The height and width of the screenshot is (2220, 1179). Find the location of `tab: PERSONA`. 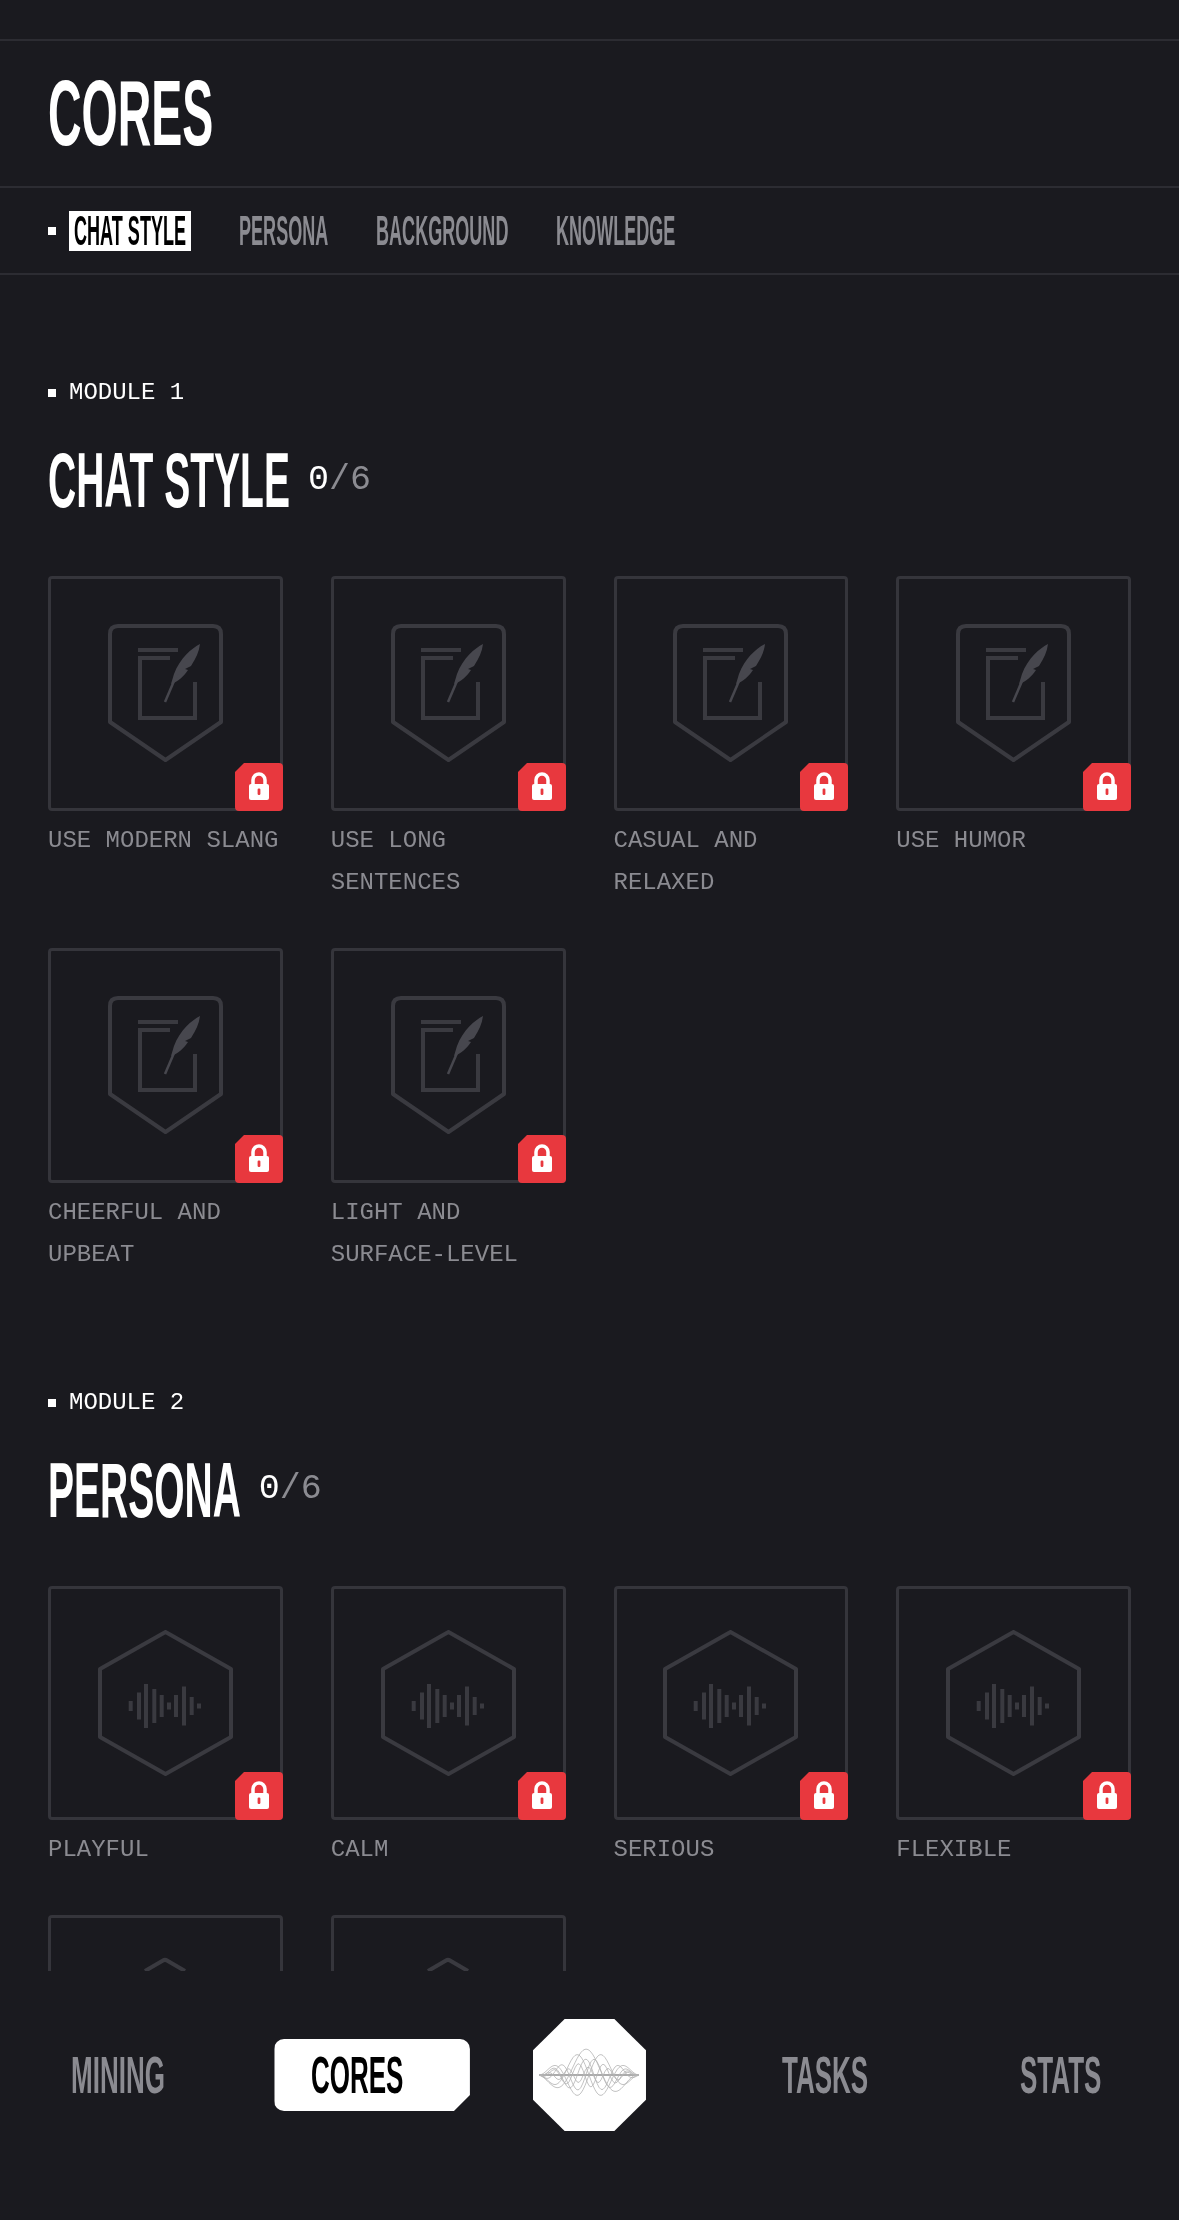

tab: PERSONA is located at coordinates (283, 230).